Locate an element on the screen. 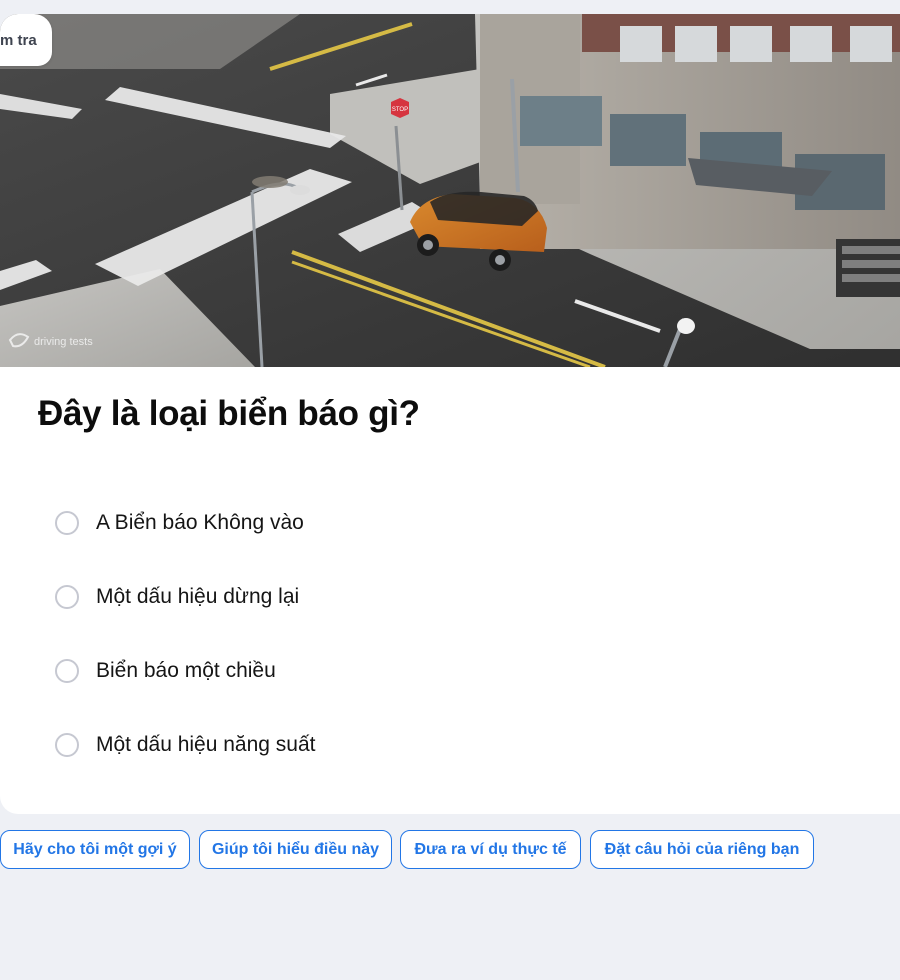 The image size is (900, 980). answer-option-c: Biển báo một chiều is located at coordinates (265, 671).